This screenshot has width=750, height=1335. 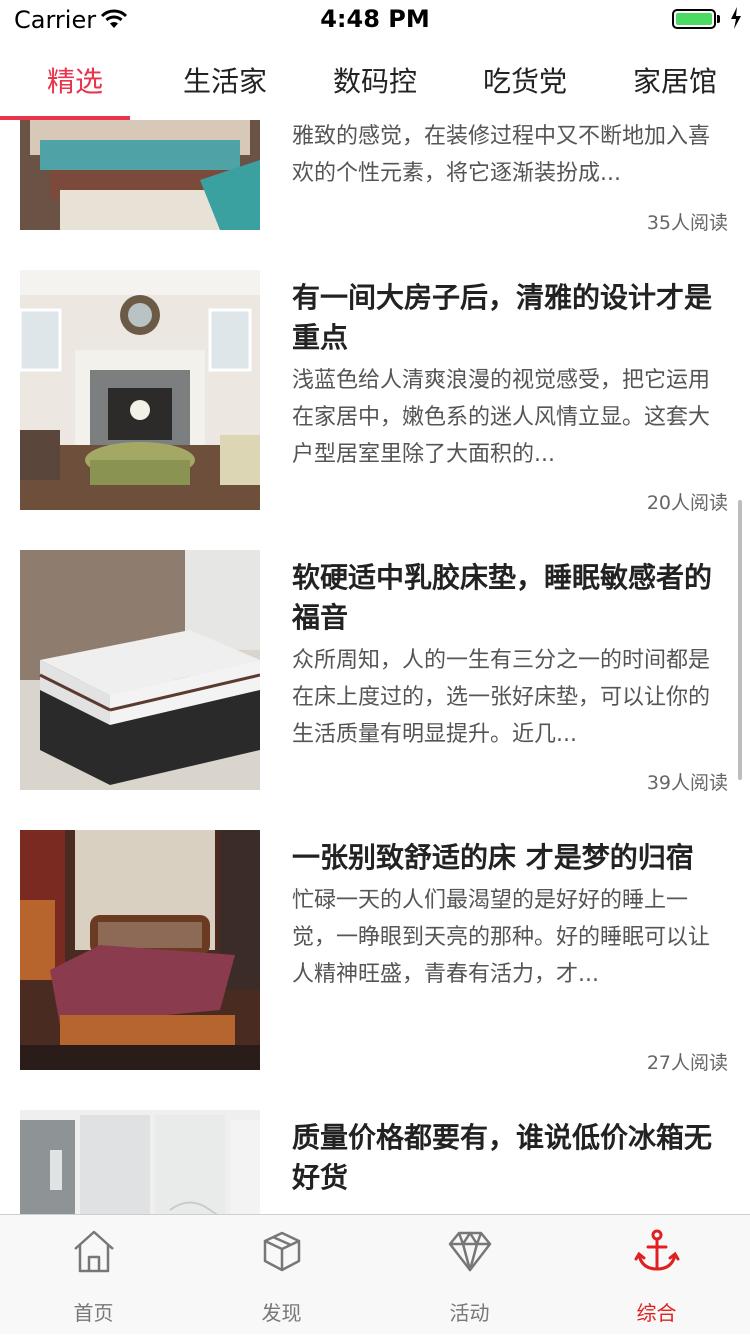 I want to click on tab-chihuodang: 吃货党, so click(x=525, y=80).